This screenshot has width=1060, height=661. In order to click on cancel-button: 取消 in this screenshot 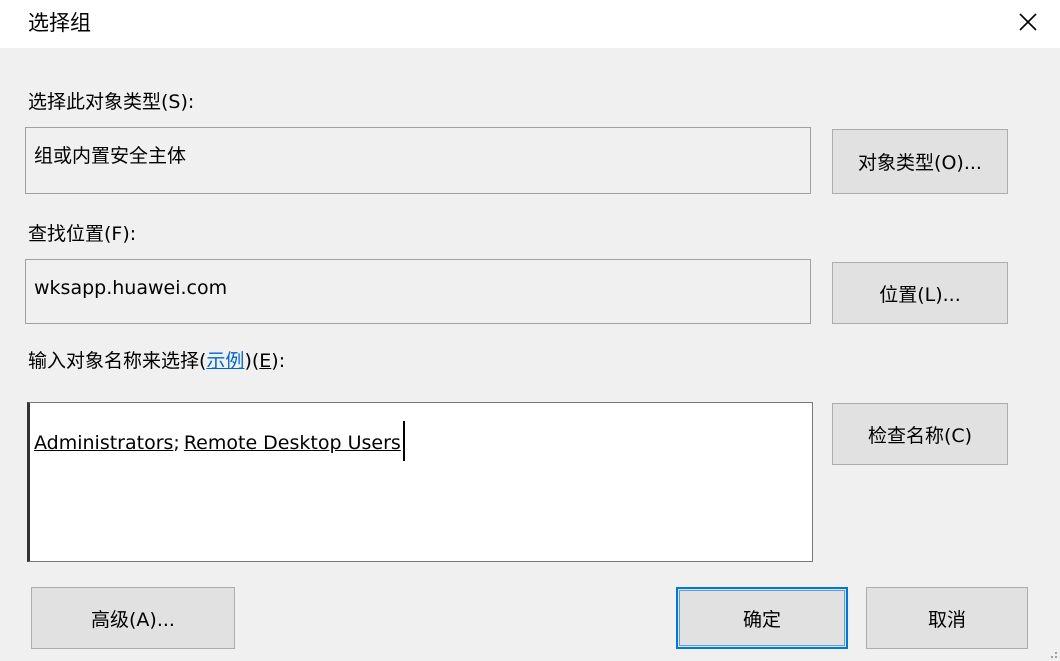, I will do `click(947, 618)`.